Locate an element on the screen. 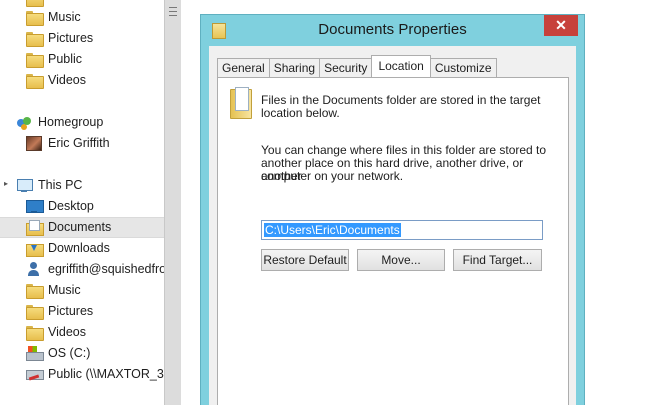  nav-item-label: This PC is located at coordinates (60, 185).